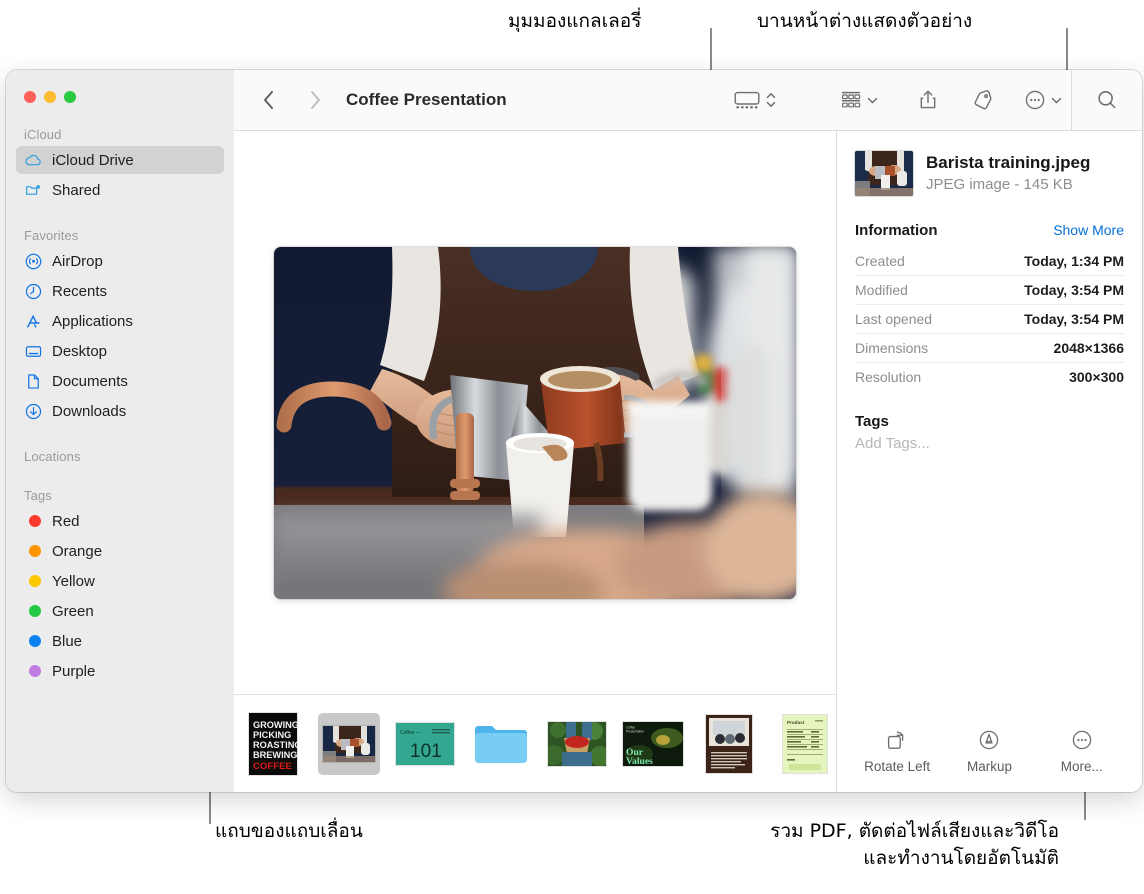  What do you see at coordinates (897, 751) in the screenshot?
I see `rotate-left-button: Rotate Left` at bounding box center [897, 751].